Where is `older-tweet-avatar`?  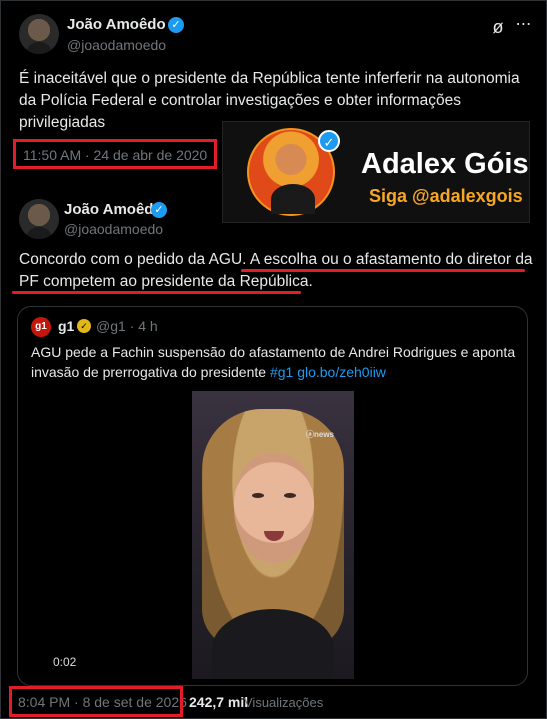 older-tweet-avatar is located at coordinates (39, 34).